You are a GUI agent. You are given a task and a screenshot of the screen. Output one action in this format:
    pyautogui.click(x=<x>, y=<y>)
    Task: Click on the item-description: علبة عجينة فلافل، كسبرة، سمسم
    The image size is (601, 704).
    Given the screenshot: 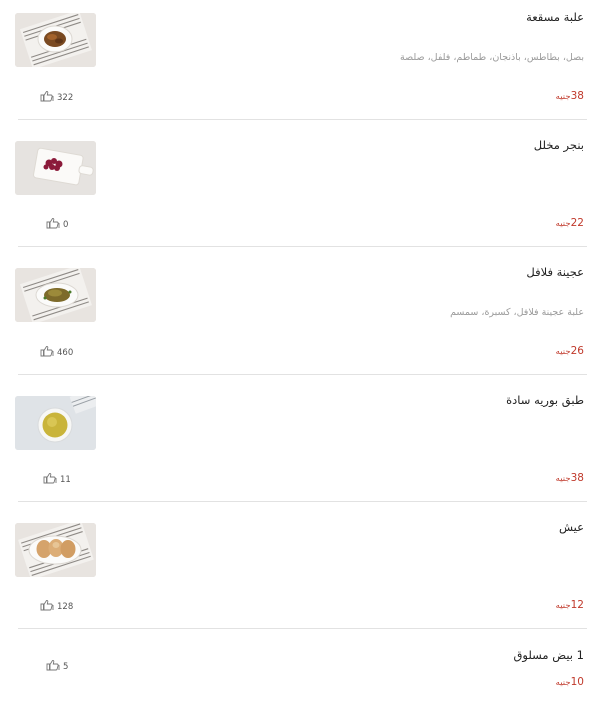 What is the action you would take?
    pyautogui.click(x=517, y=312)
    